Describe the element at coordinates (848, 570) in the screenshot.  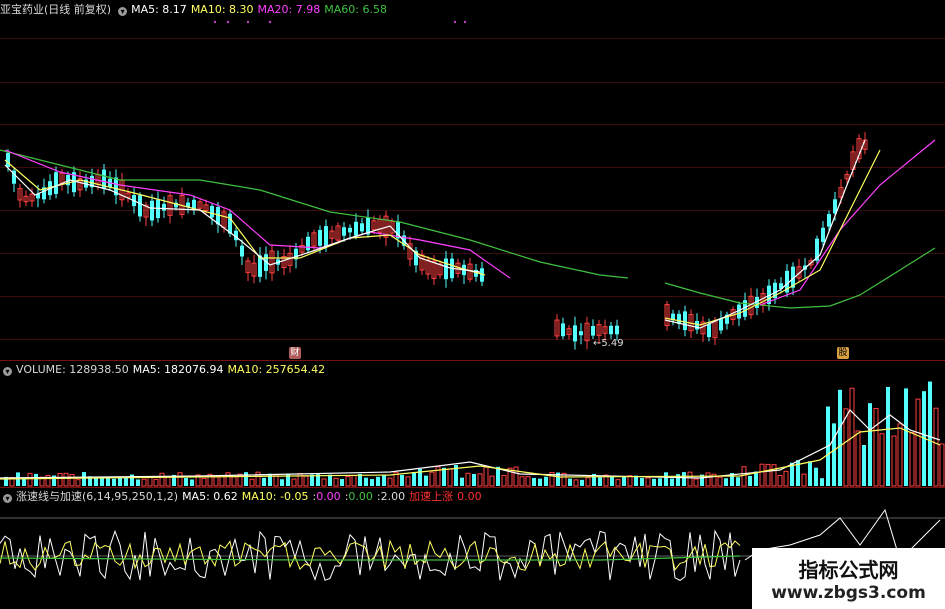
I see `watermark-title: 指标公式网` at that location.